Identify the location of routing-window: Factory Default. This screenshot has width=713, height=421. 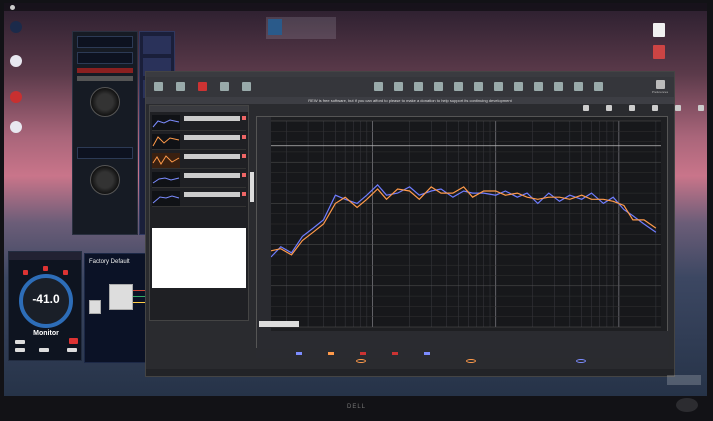
(116, 308).